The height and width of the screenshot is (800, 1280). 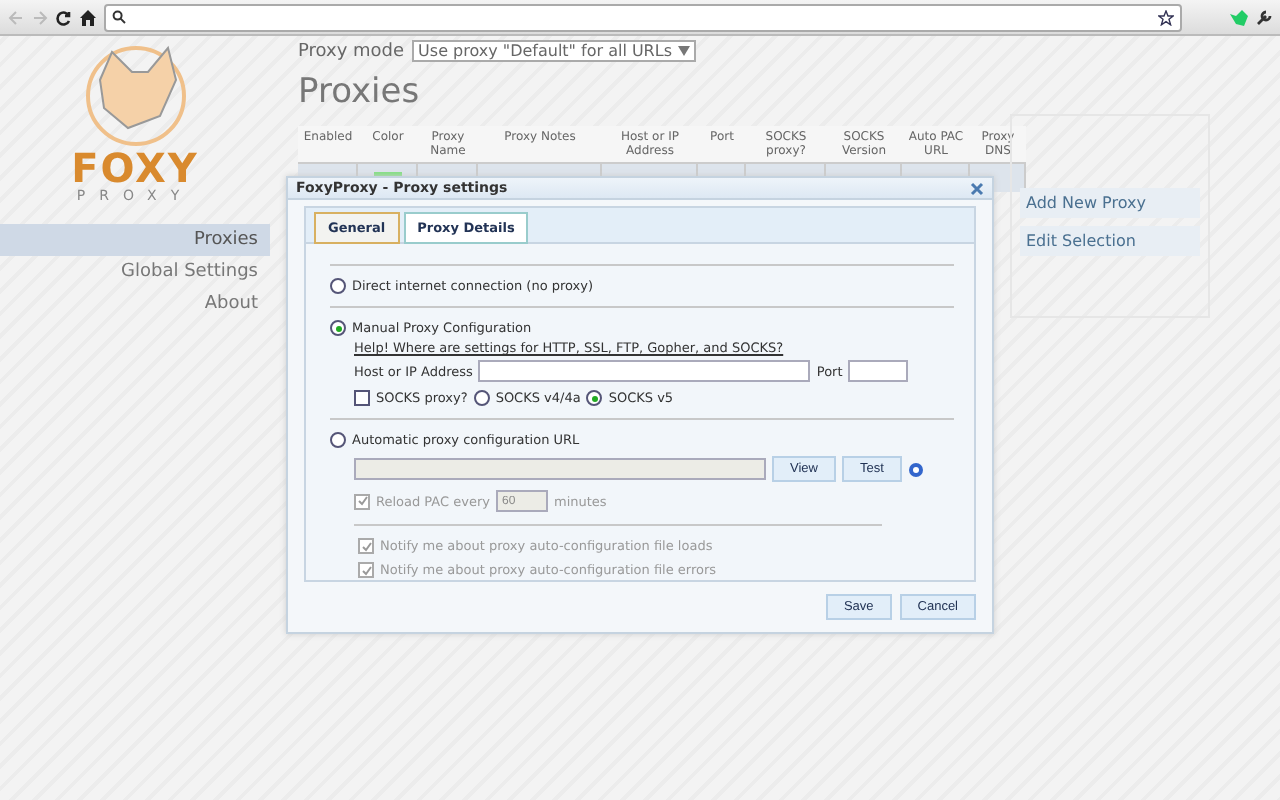 I want to click on proxy-mode-select: Use proxy "Default" for all URLs, so click(x=554, y=51).